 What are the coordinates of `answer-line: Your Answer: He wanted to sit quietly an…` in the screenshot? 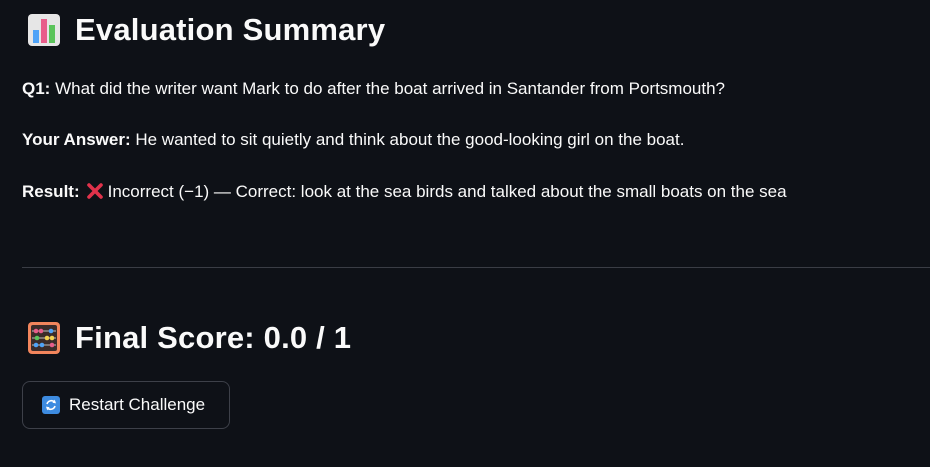 It's located at (353, 140).